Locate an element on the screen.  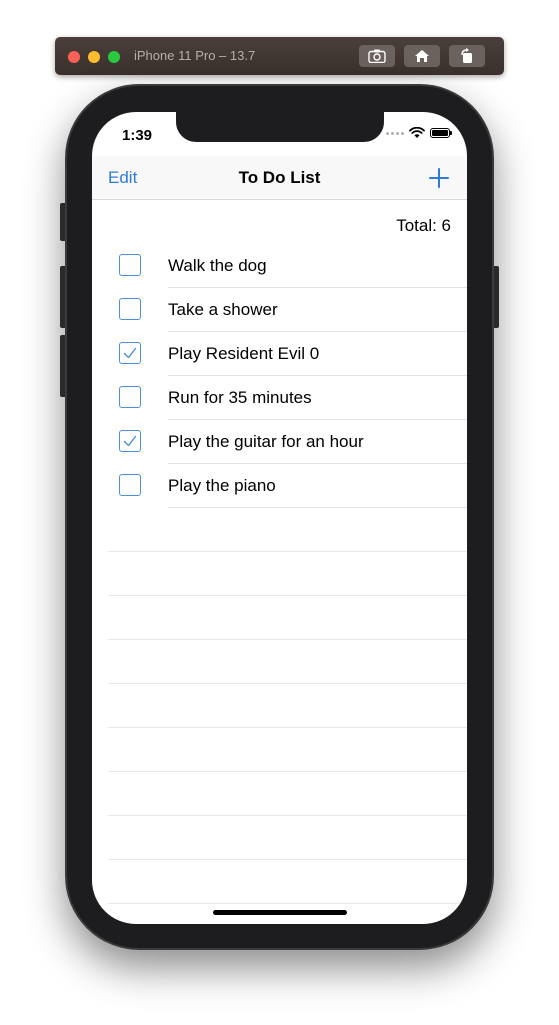
page-title: To Do List is located at coordinates (279, 177).